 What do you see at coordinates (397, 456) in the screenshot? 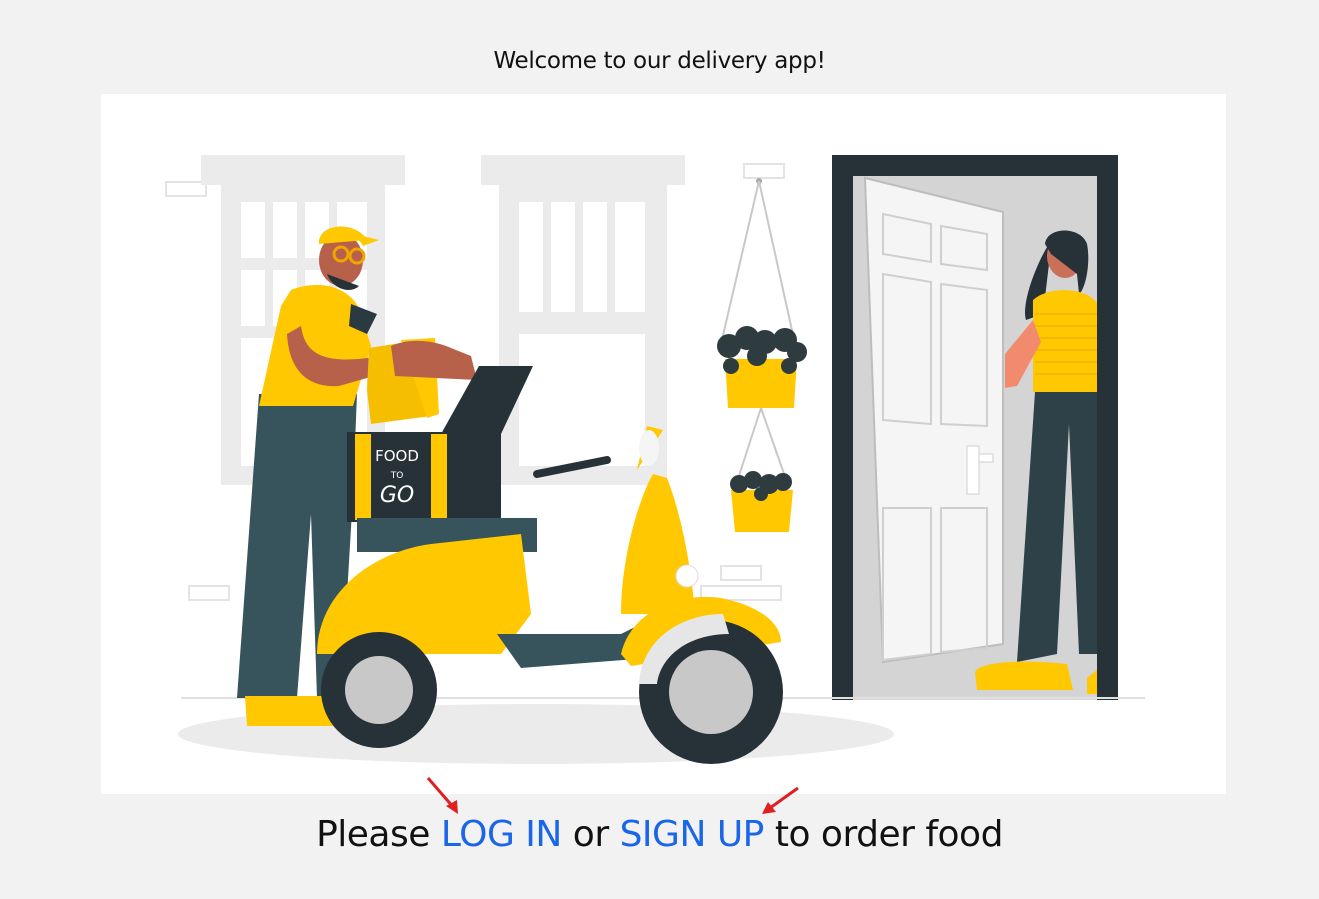
I see `box-label-food: FOOD` at bounding box center [397, 456].